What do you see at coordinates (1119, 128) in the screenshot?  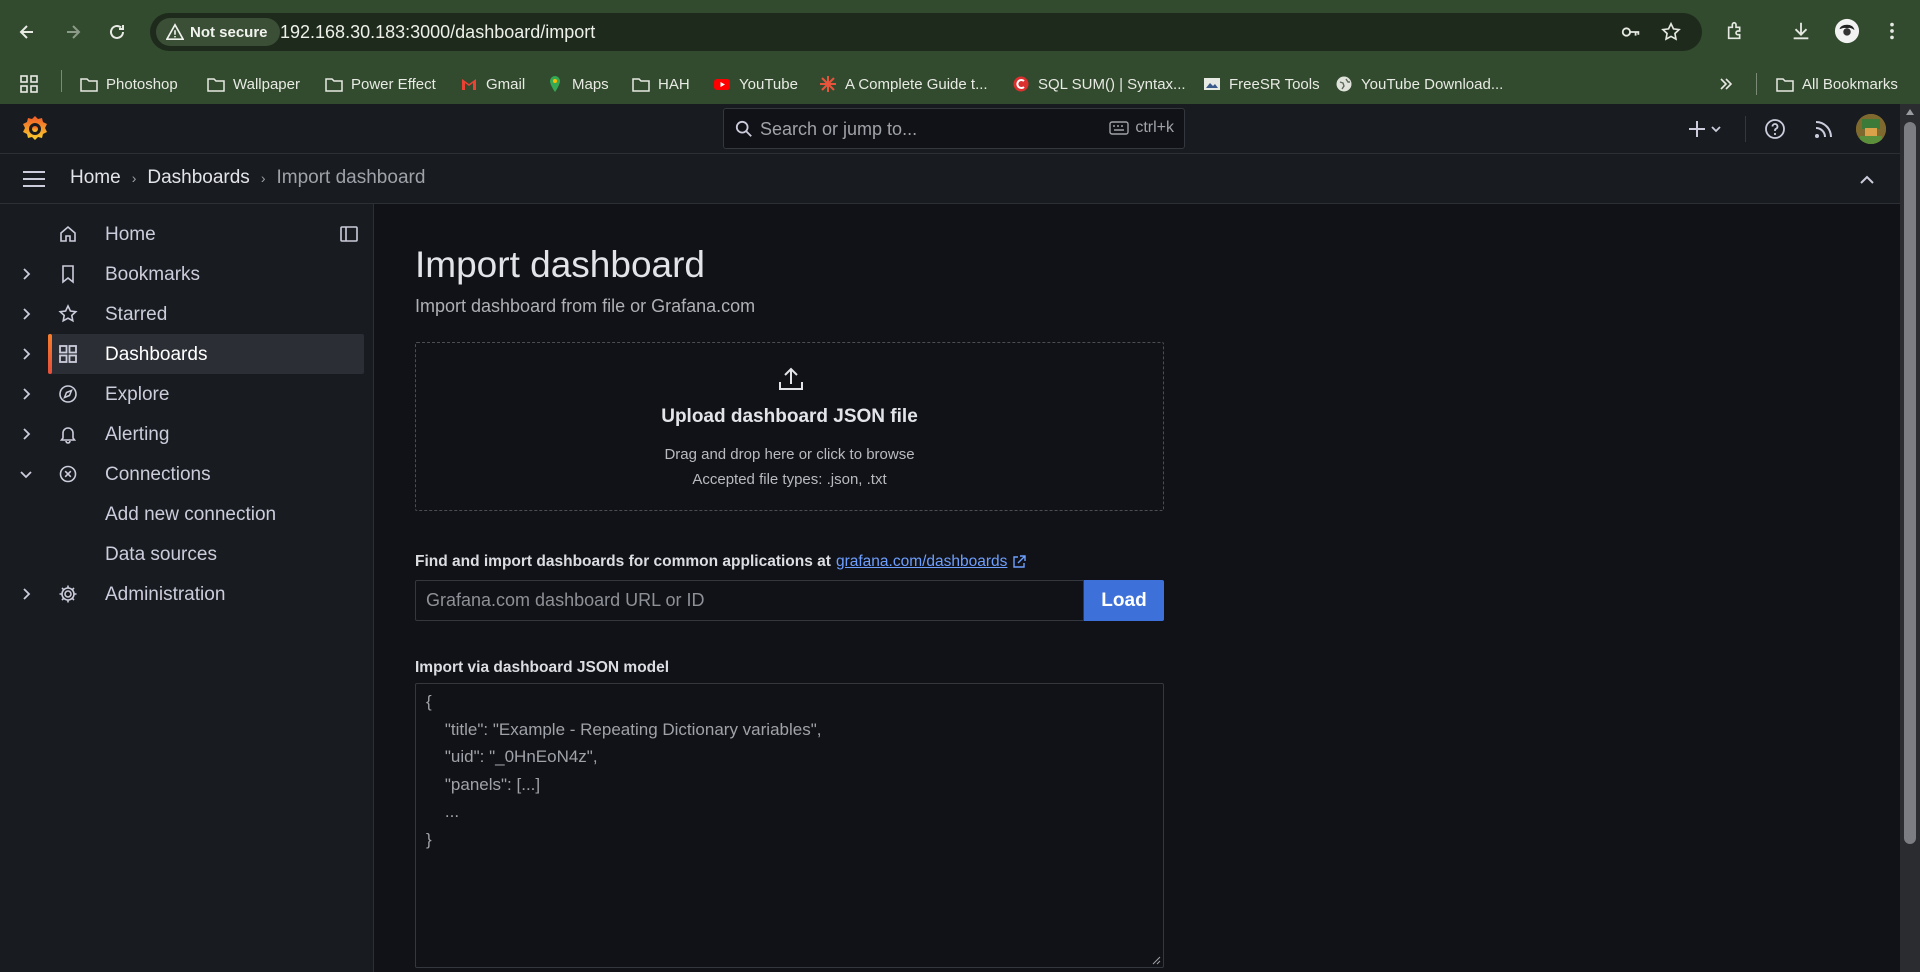 I see `keyboard-icon` at bounding box center [1119, 128].